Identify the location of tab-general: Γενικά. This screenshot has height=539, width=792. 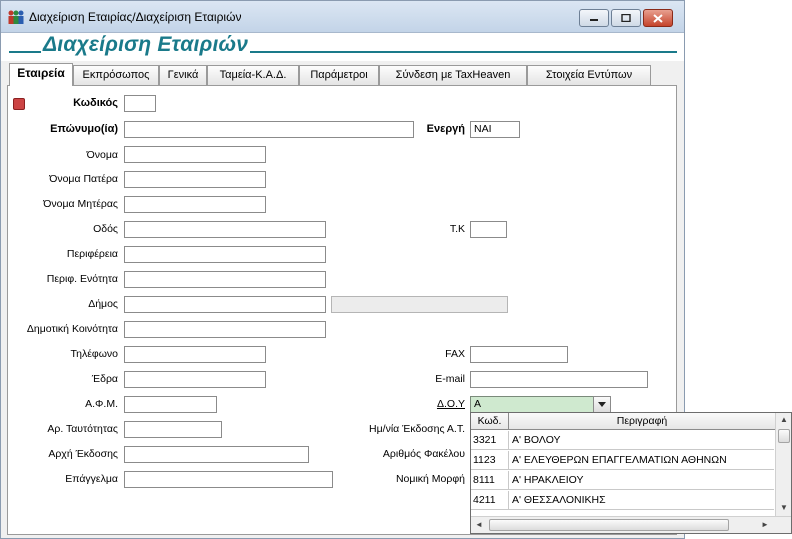
(183, 75).